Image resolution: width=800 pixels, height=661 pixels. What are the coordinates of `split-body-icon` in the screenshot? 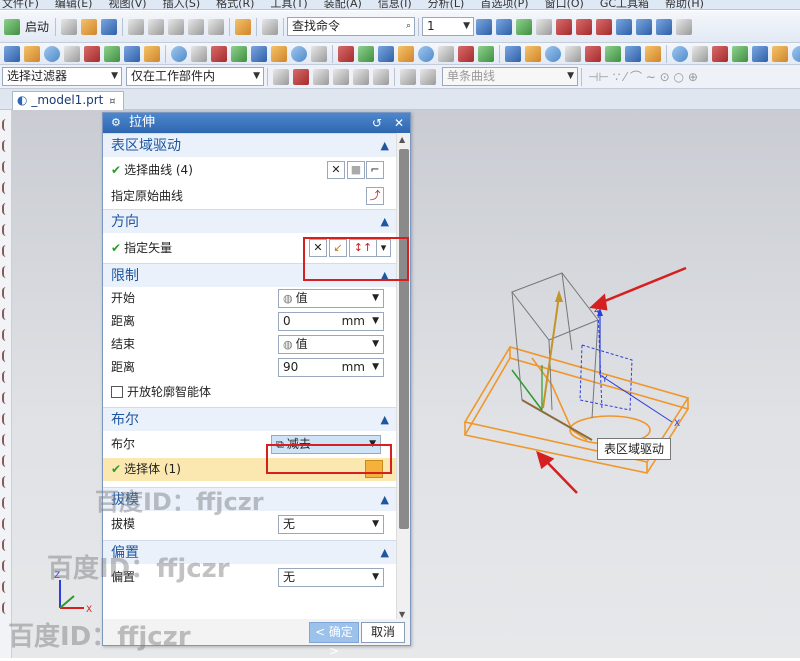 It's located at (466, 53).